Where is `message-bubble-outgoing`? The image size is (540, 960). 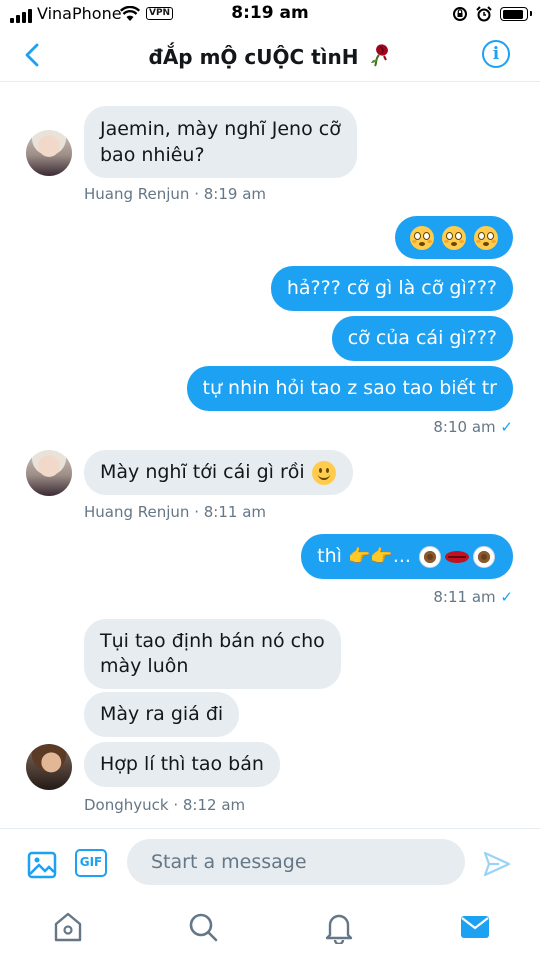 message-bubble-outgoing is located at coordinates (453, 237).